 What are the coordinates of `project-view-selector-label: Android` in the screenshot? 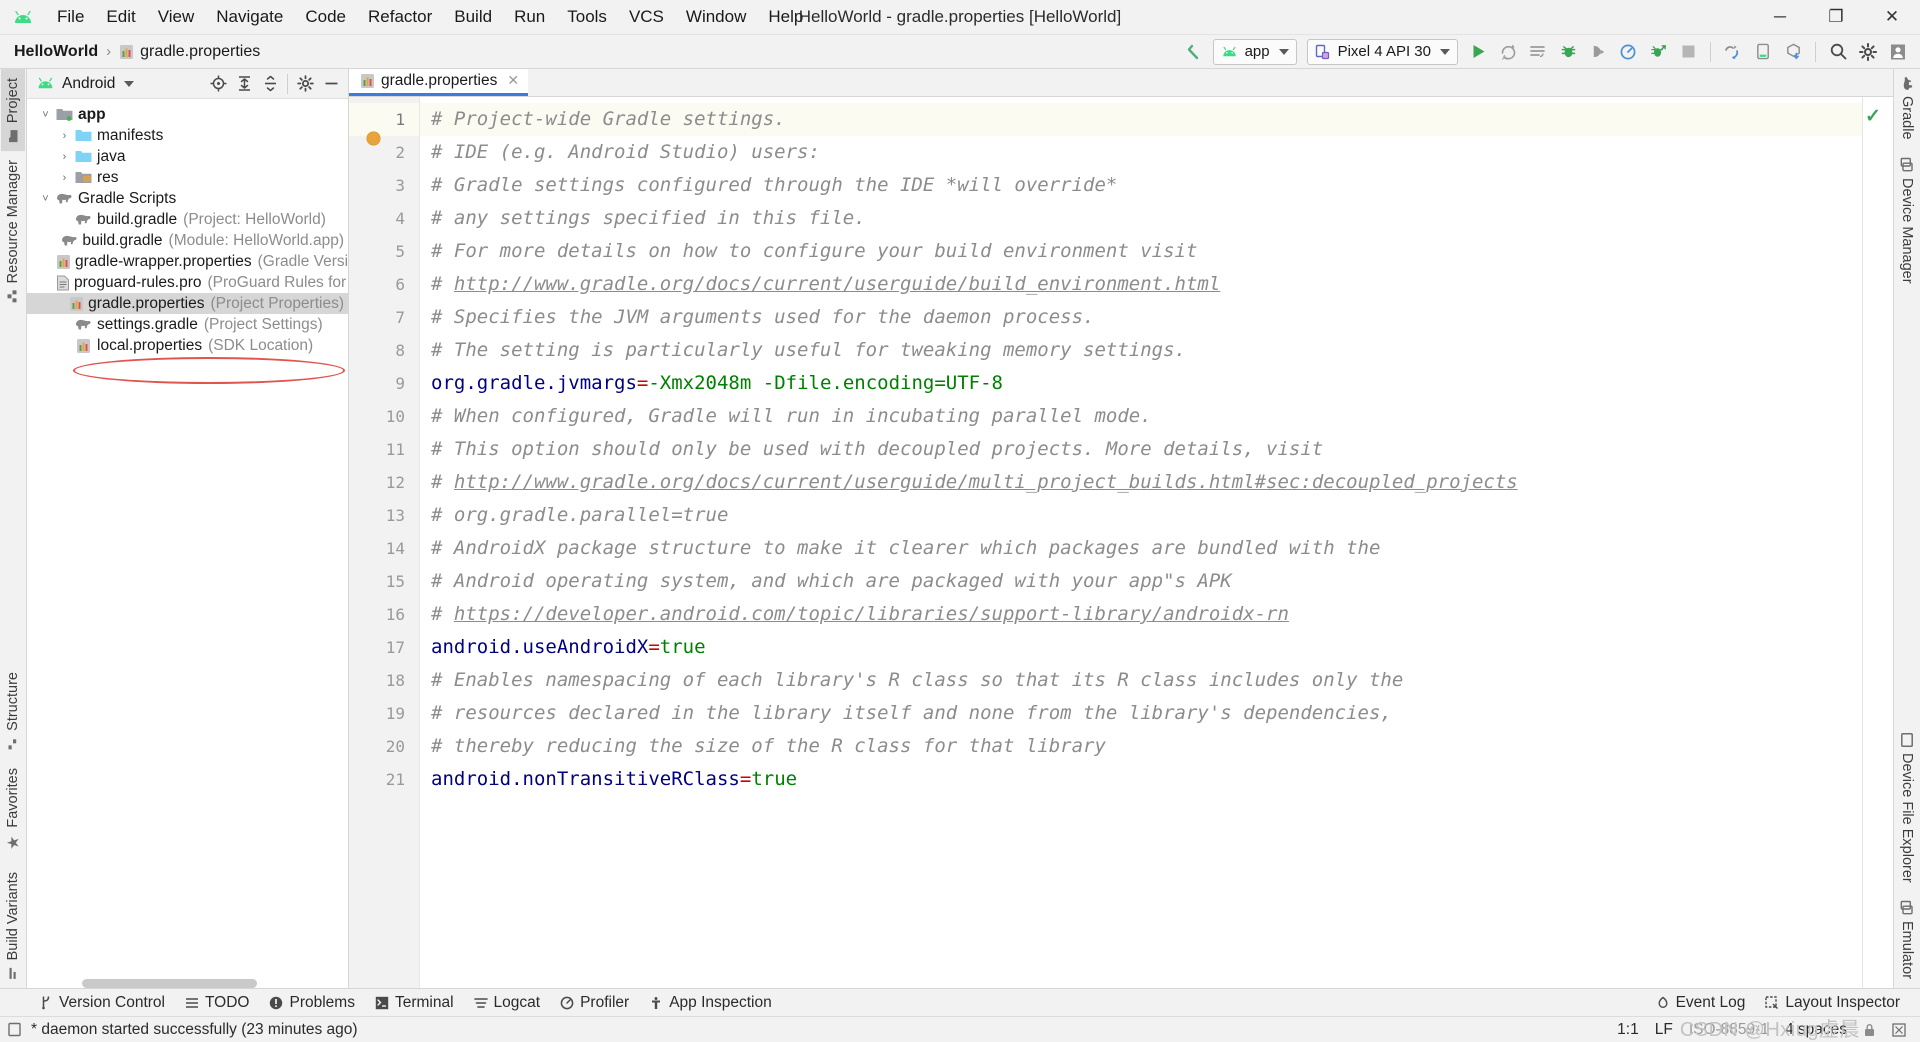 It's located at (88, 84).